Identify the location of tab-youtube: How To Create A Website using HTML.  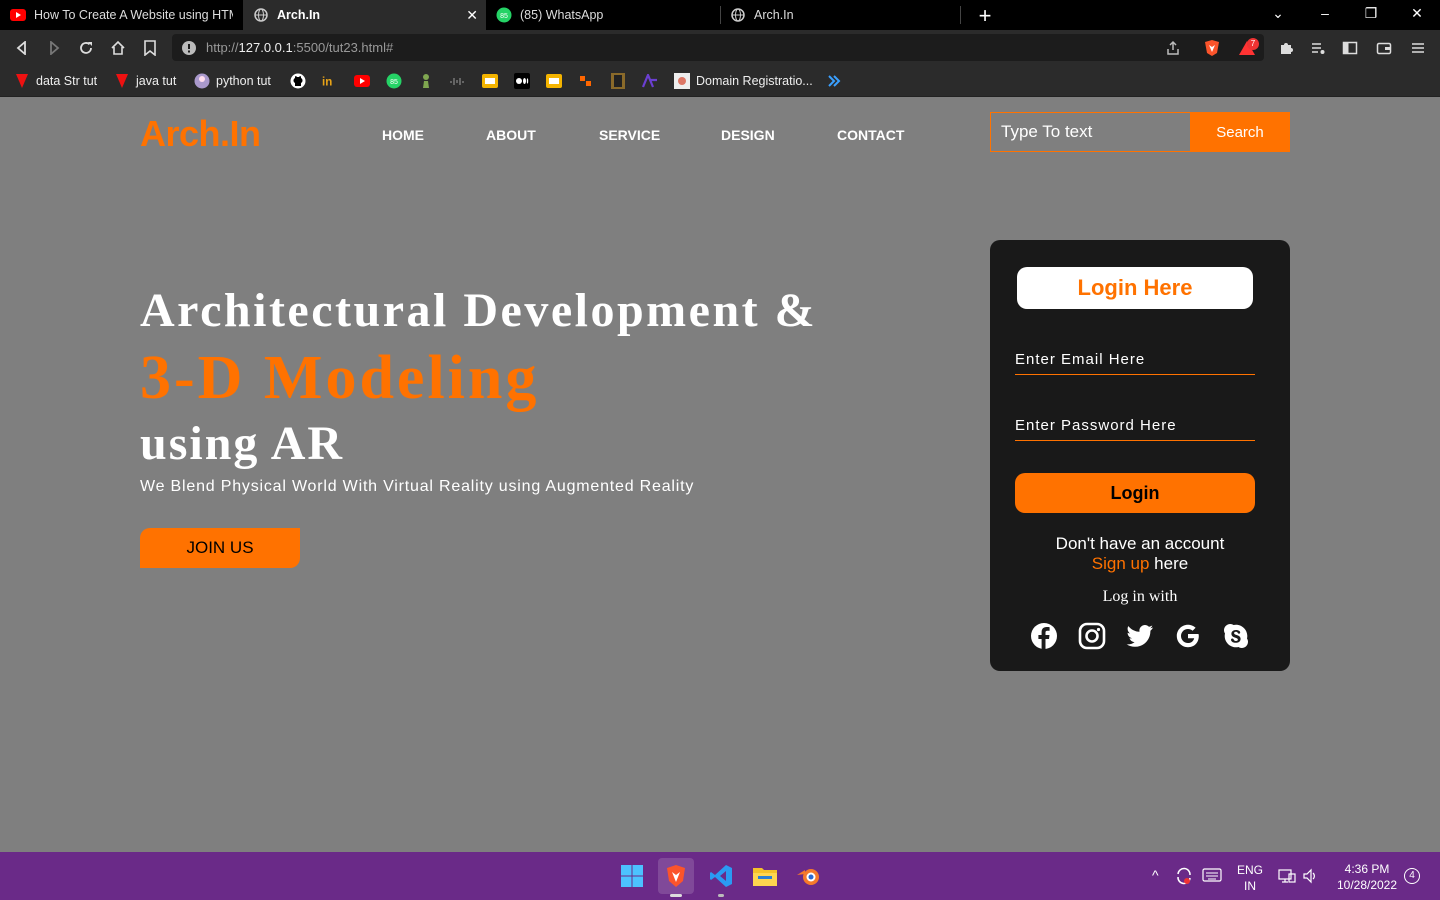
(121, 15).